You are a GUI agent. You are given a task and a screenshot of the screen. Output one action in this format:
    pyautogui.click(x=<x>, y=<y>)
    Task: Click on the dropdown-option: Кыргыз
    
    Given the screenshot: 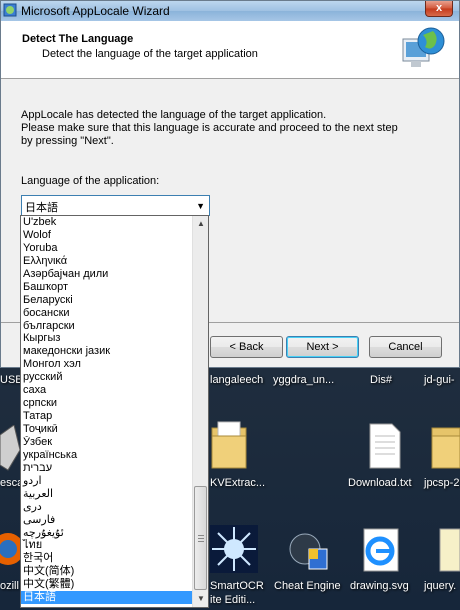 What is the action you would take?
    pyautogui.click(x=106, y=338)
    